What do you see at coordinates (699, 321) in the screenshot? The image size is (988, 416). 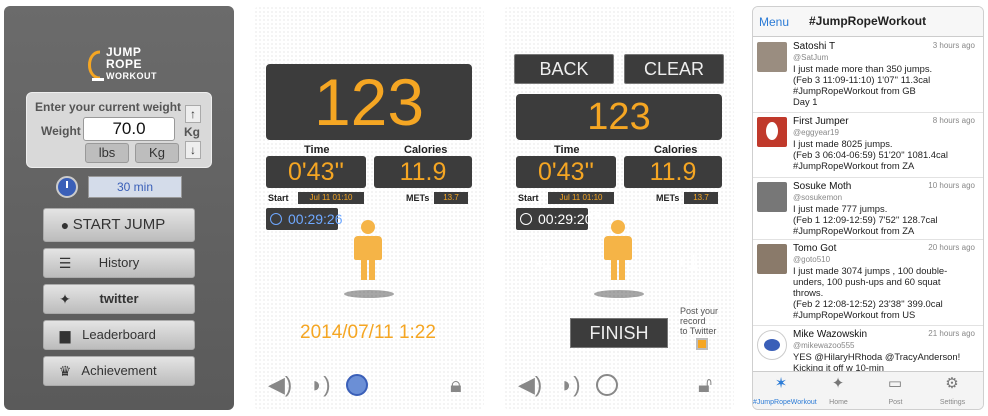 I see `post-record-label: Post your record to Twitter` at bounding box center [699, 321].